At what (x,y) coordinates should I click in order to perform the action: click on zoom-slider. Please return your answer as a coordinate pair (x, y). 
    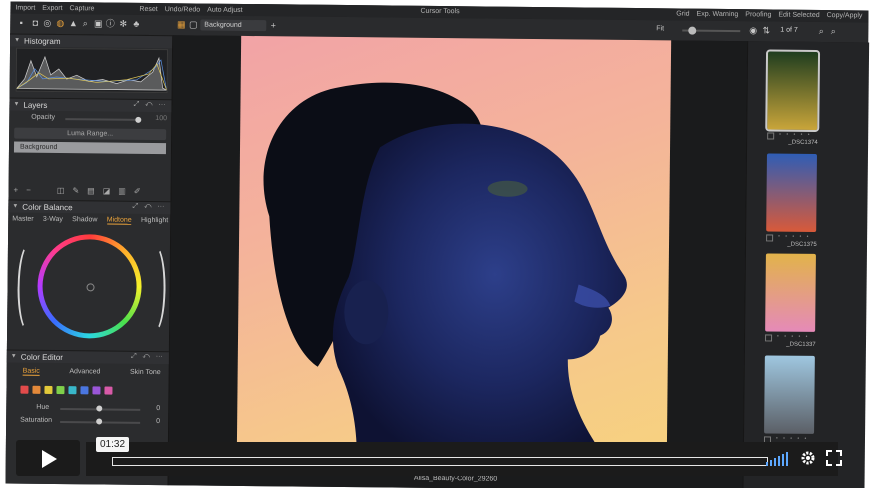
    Looking at the image, I should click on (711, 31).